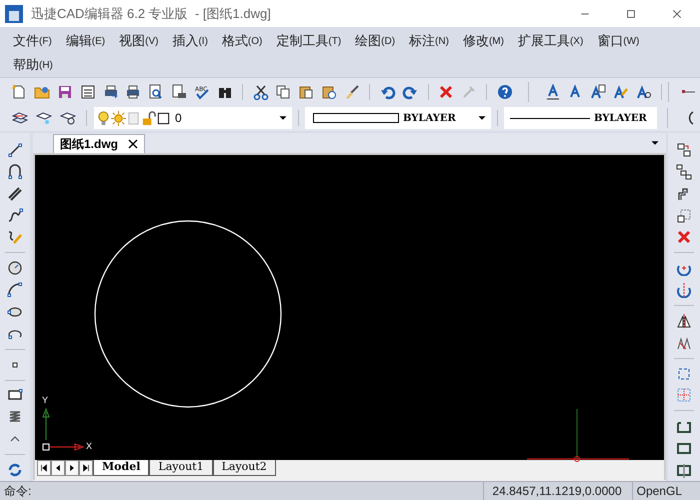 The height and width of the screenshot is (500, 700). I want to click on selection-square-icon, so click(684, 374).